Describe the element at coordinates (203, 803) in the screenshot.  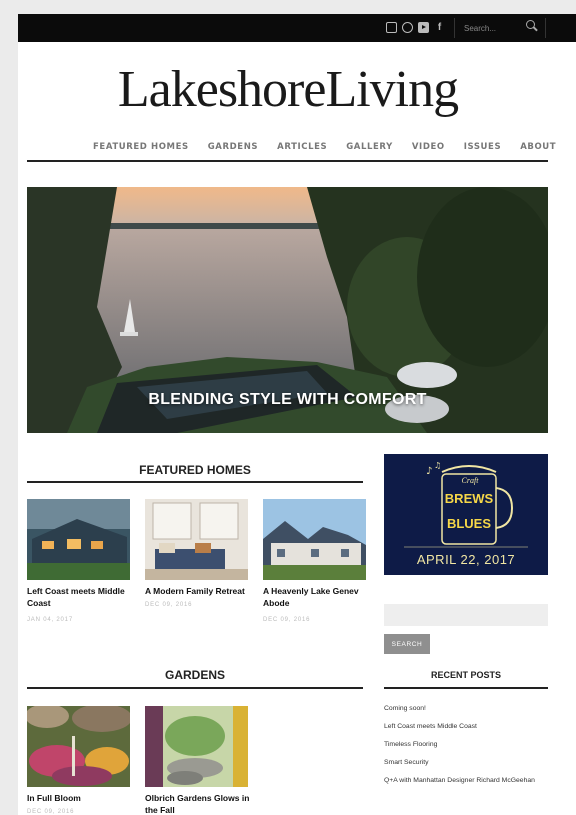
I see `card-title-olbrich-gardens: Olbrich Gardens Glows in the Fall` at that location.